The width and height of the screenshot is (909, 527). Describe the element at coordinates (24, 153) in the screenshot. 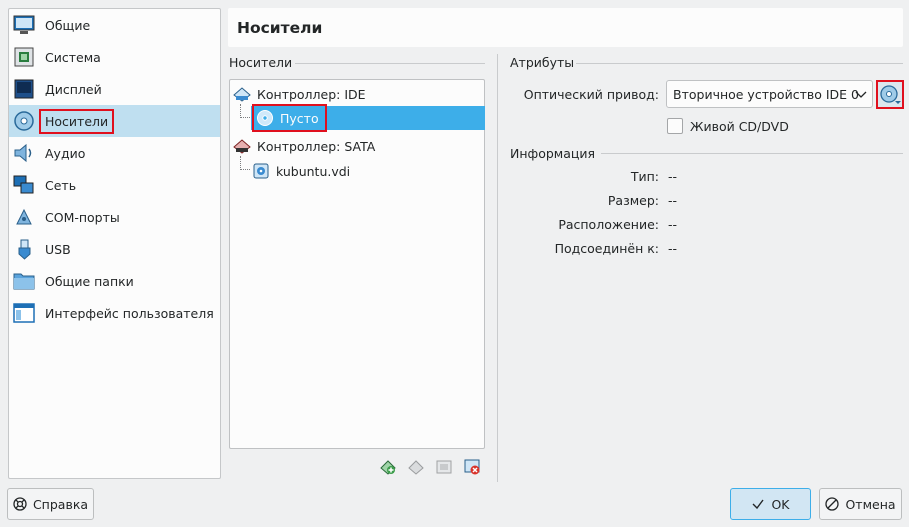

I see `speaker-icon` at that location.